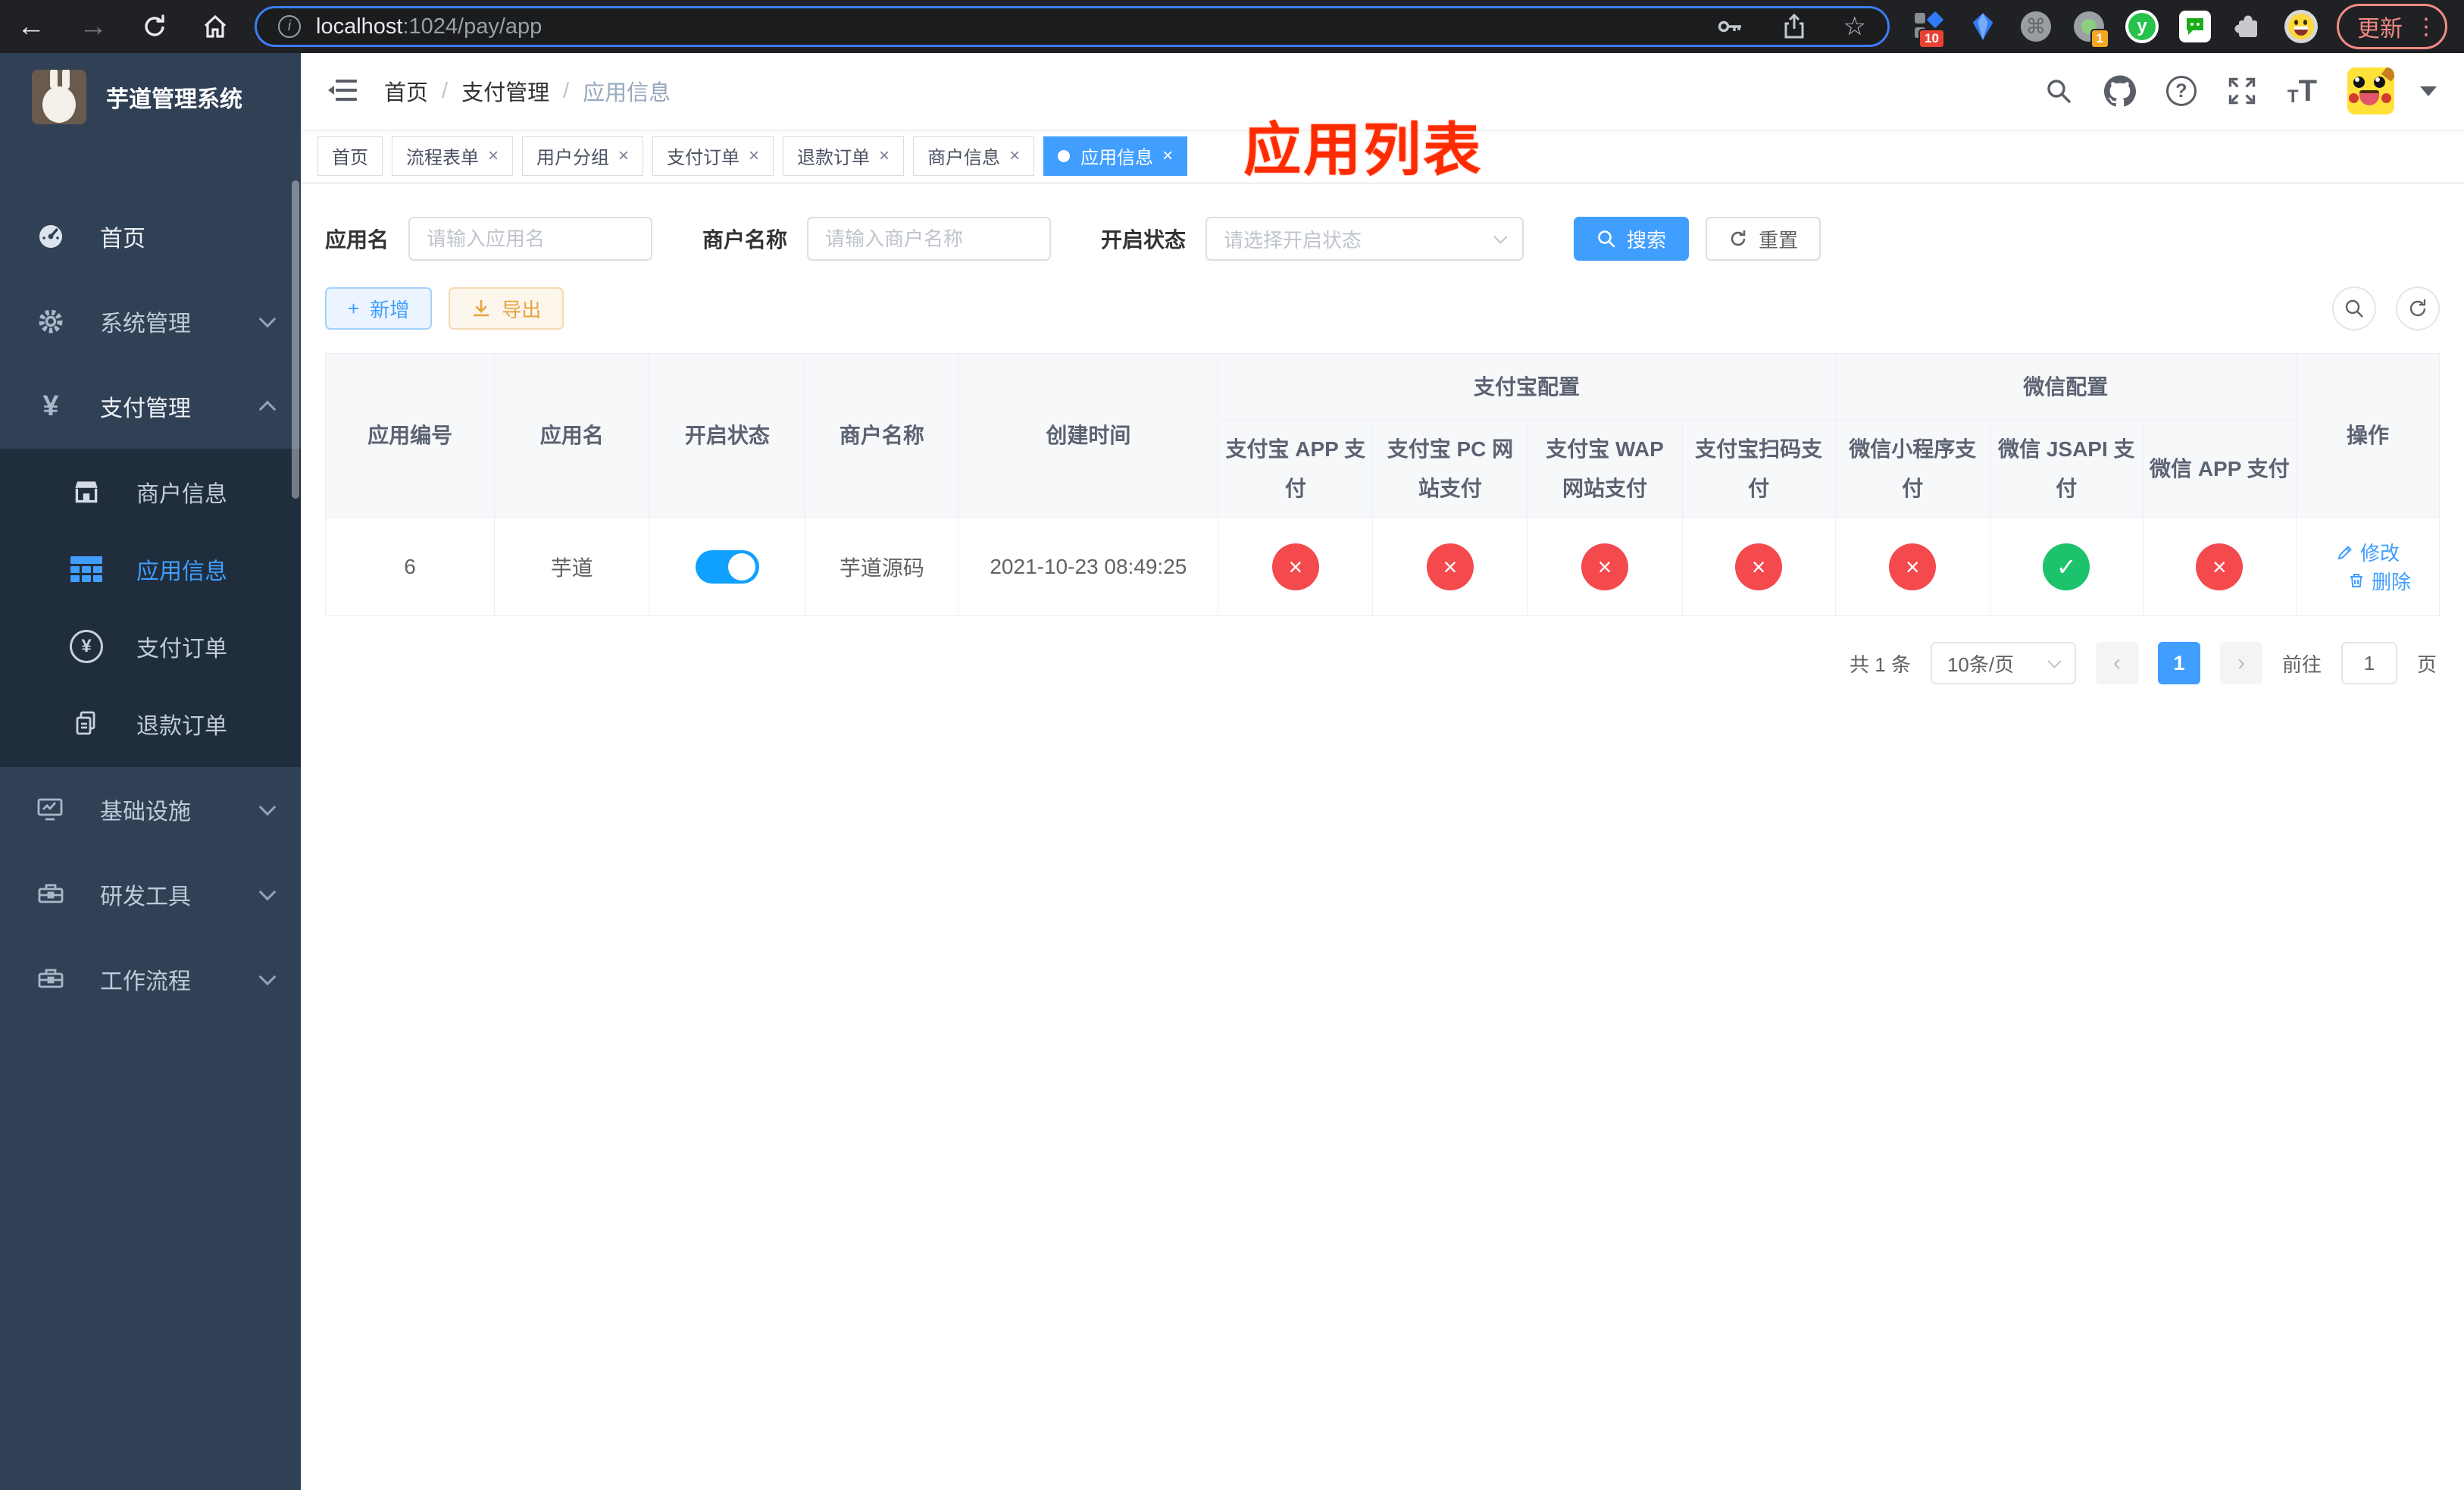  What do you see at coordinates (379, 308) in the screenshot?
I see `add-button: + 新增` at bounding box center [379, 308].